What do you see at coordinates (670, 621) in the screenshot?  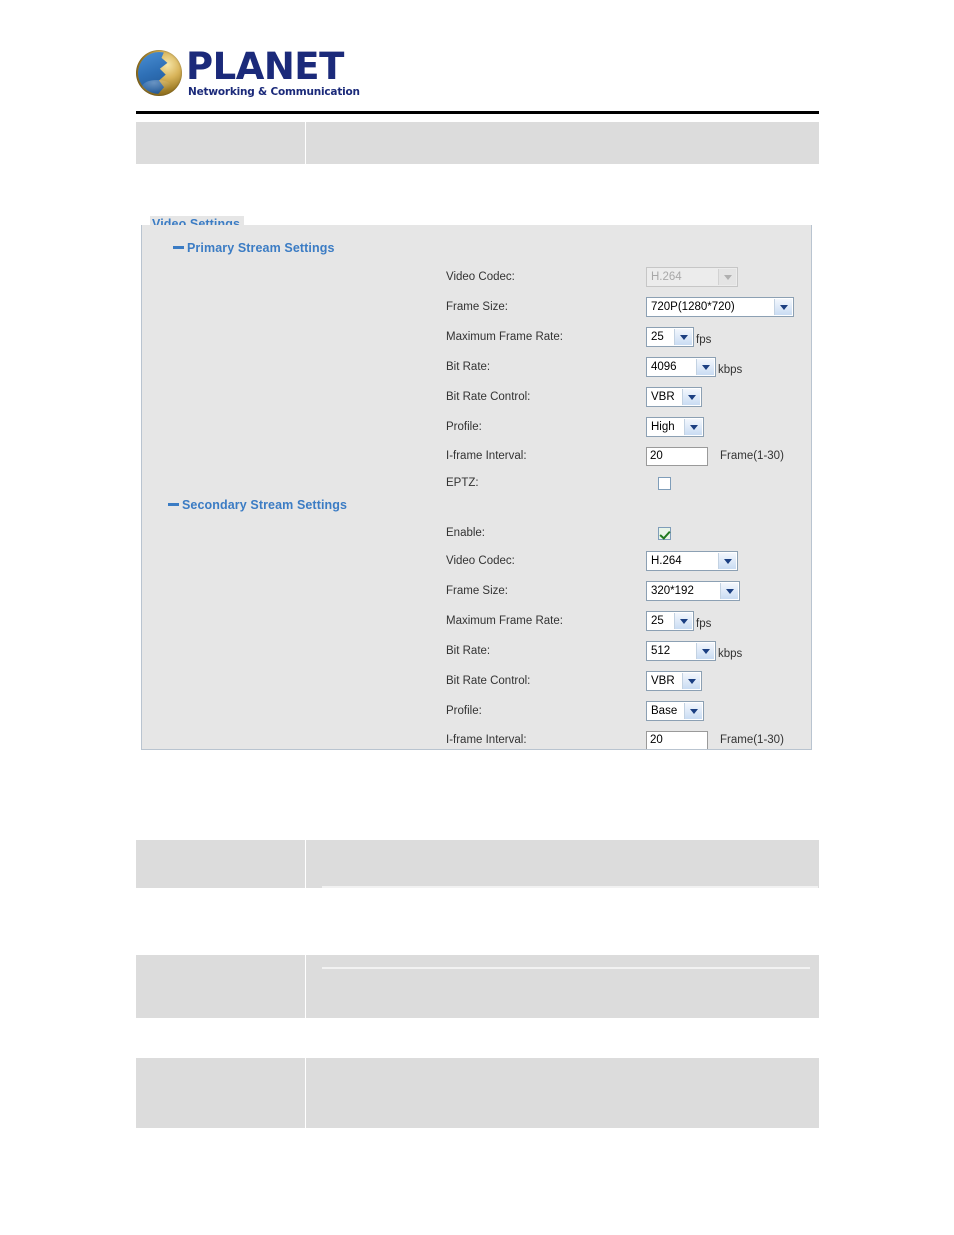 I see `select-secondary-max-frame-rate: 25` at bounding box center [670, 621].